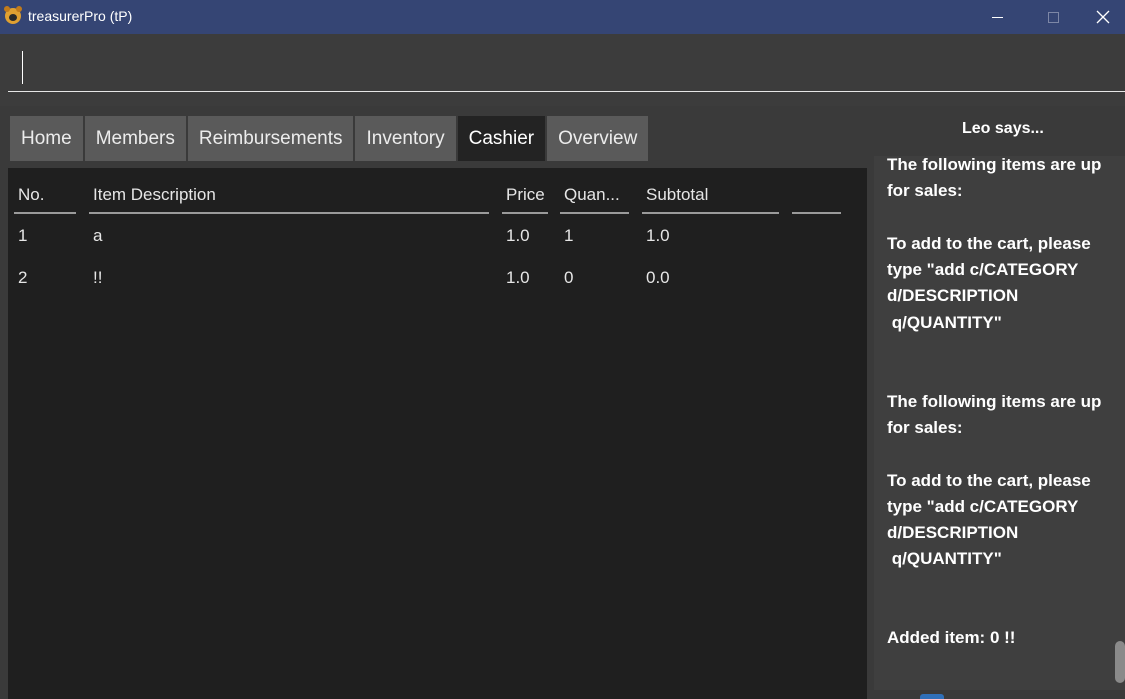 The width and height of the screenshot is (1125, 699). Describe the element at coordinates (677, 195) in the screenshot. I see `column-header-subtotal: Subtotal` at that location.